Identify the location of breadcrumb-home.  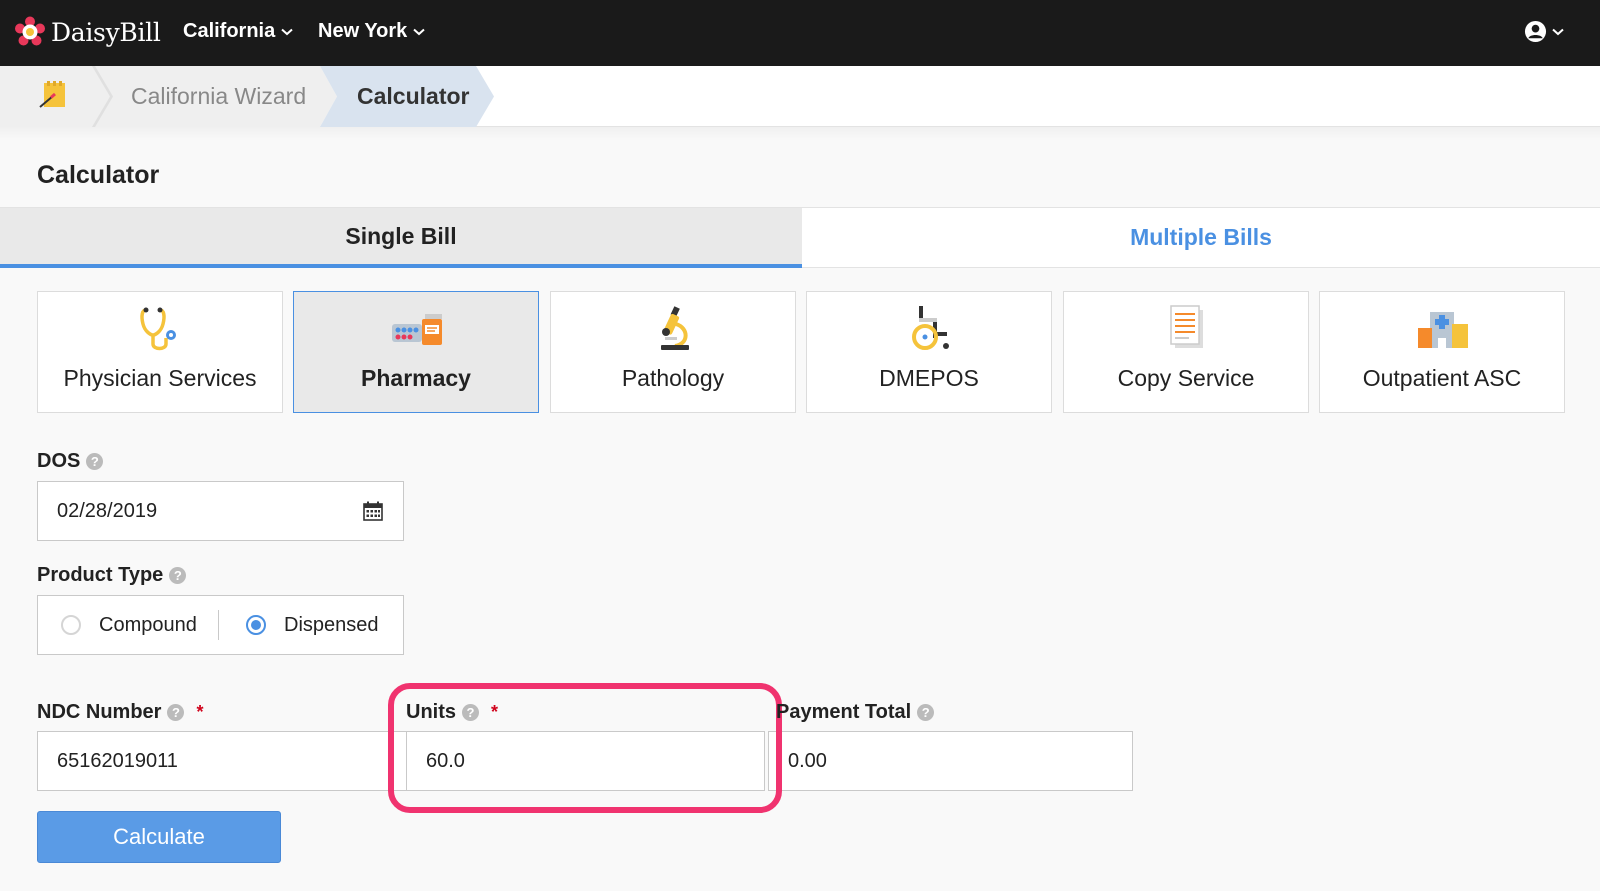
(53, 98).